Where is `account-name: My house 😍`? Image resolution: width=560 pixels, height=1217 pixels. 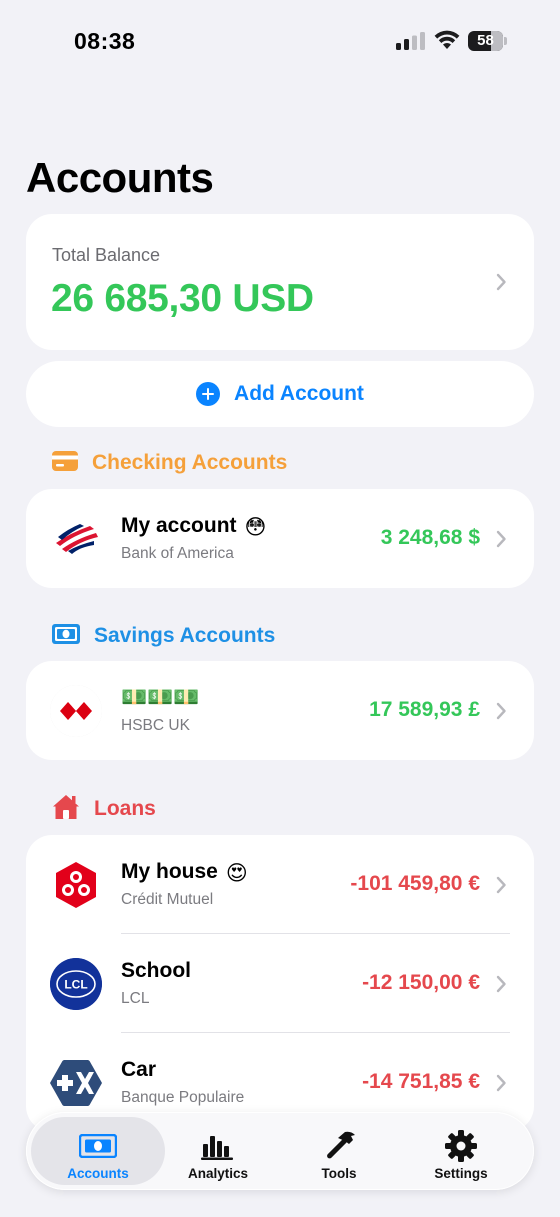
account-name: My house 😍 is located at coordinates (184, 872).